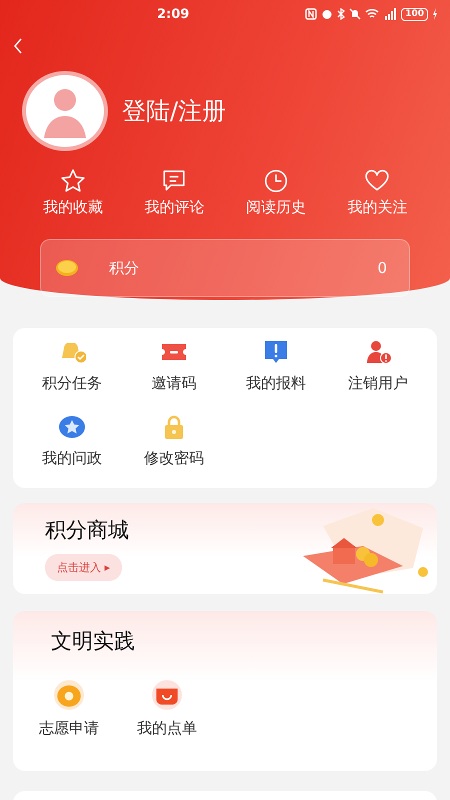 The height and width of the screenshot is (800, 450). I want to click on service-button: 我的问政, so click(72, 443).